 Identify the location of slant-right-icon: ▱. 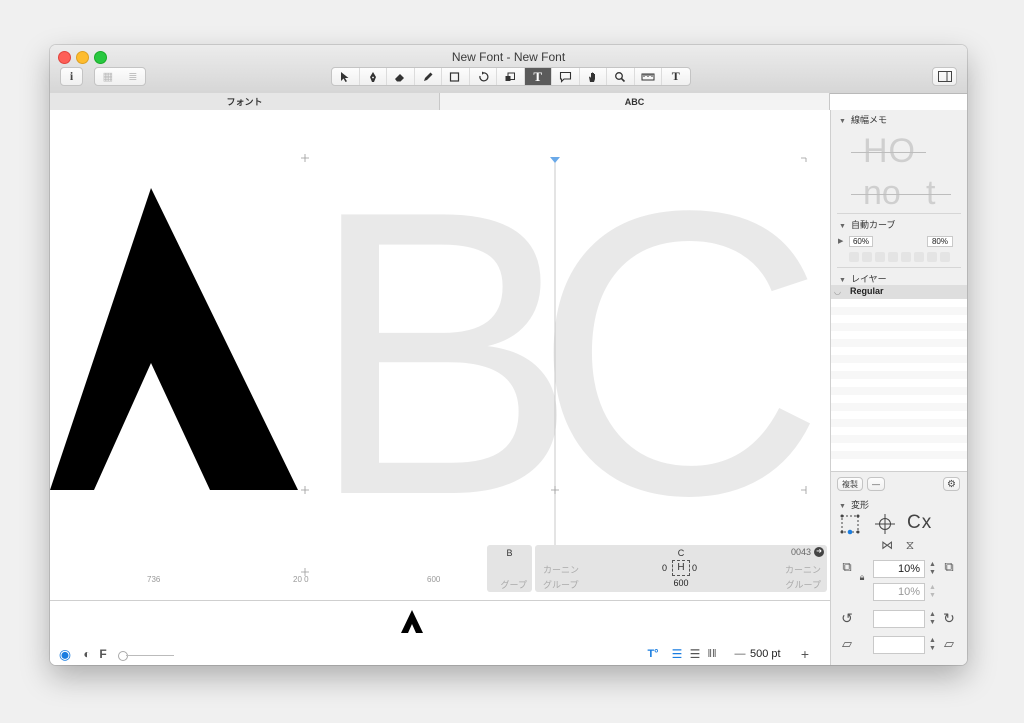
(949, 644).